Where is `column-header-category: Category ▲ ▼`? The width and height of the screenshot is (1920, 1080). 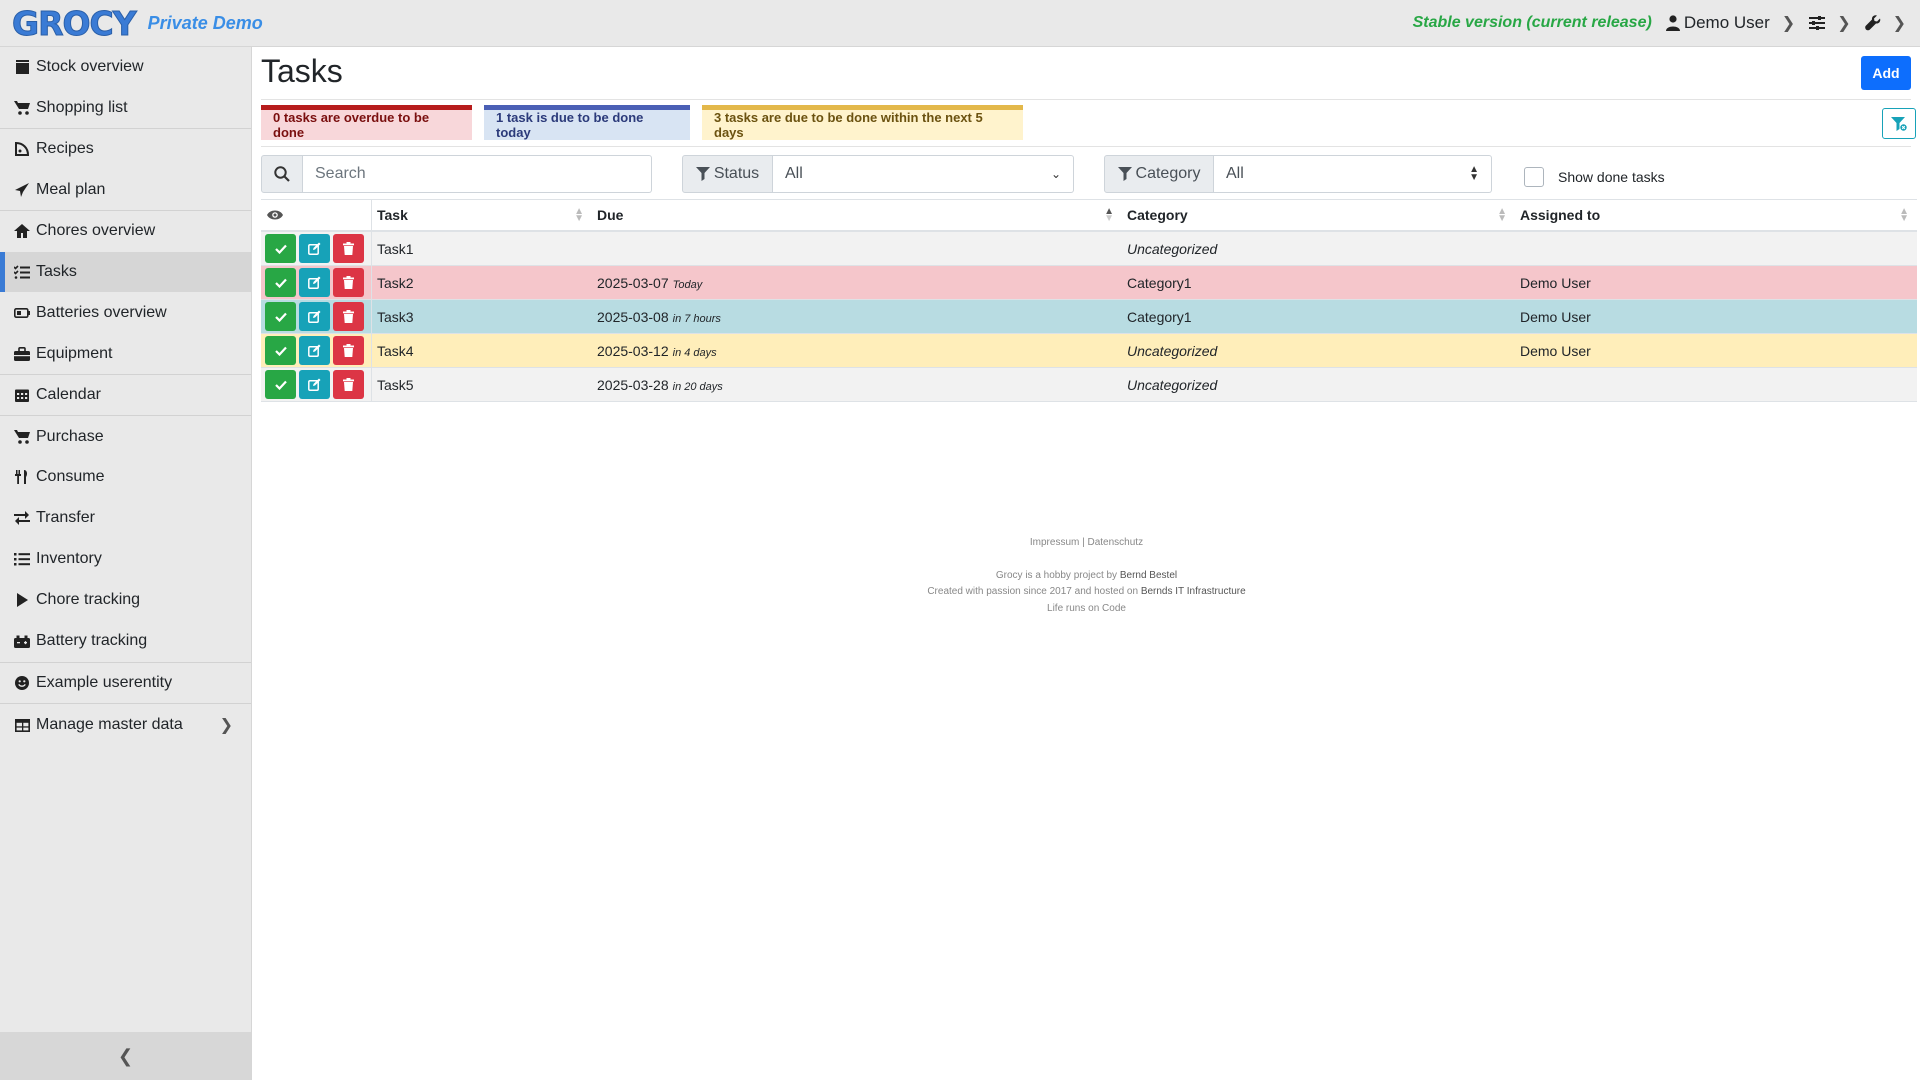 column-header-category: Category ▲ ▼ is located at coordinates (1318, 215).